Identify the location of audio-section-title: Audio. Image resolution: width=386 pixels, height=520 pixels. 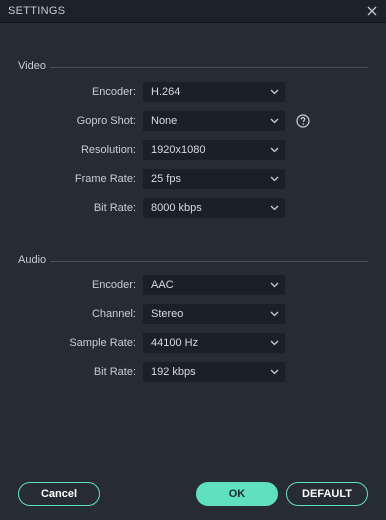
(32, 260).